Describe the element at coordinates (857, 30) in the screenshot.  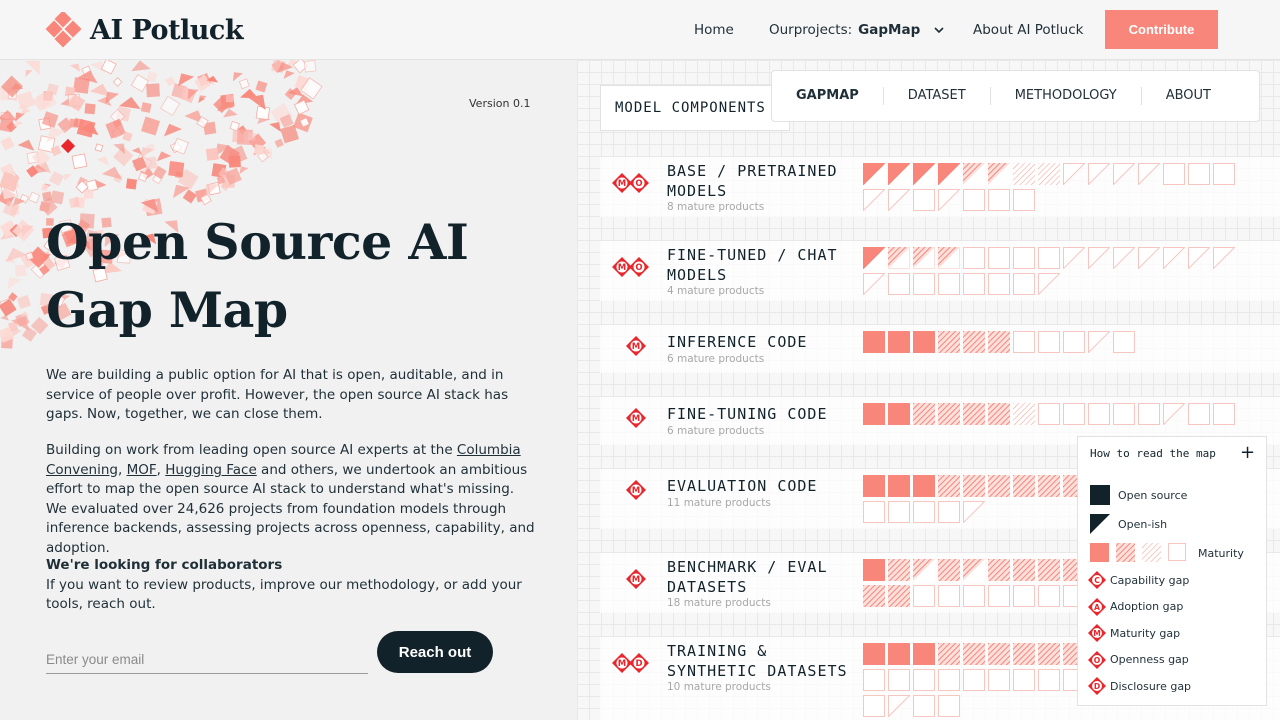
I see `nav-projects-dropdown: Ourprojects: GapMap` at that location.